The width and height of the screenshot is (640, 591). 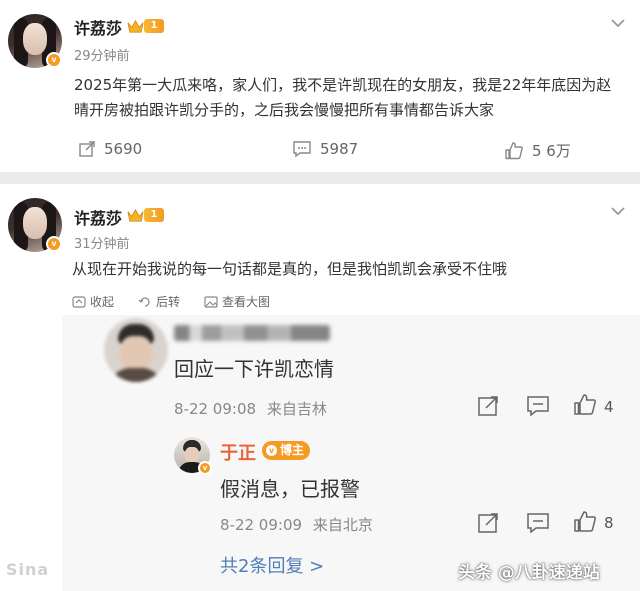 What do you see at coordinates (123, 149) in the screenshot?
I see `repost-count: 5690` at bounding box center [123, 149].